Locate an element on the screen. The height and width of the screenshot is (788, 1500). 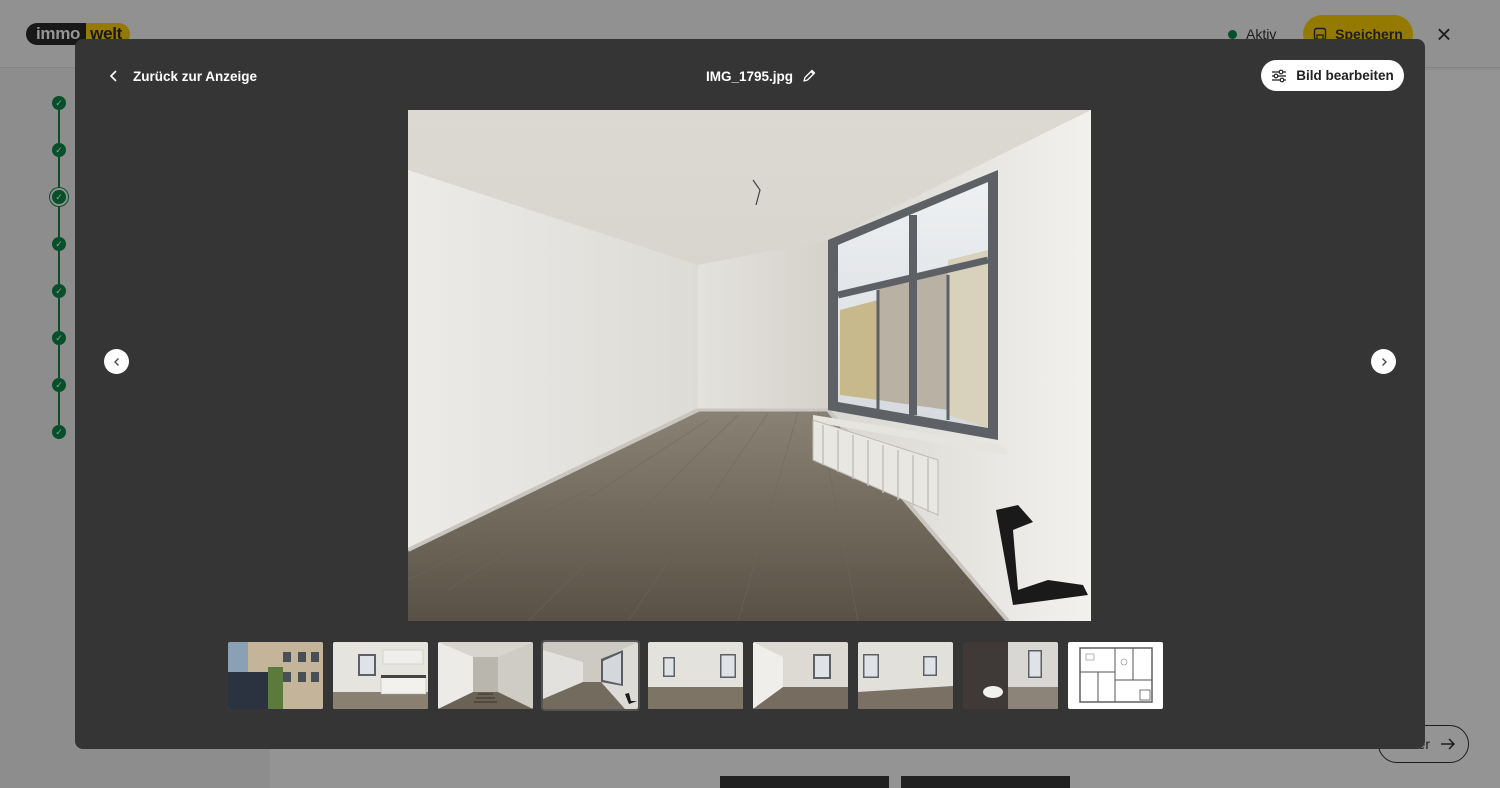
kitchen-thumb is located at coordinates (380, 675).